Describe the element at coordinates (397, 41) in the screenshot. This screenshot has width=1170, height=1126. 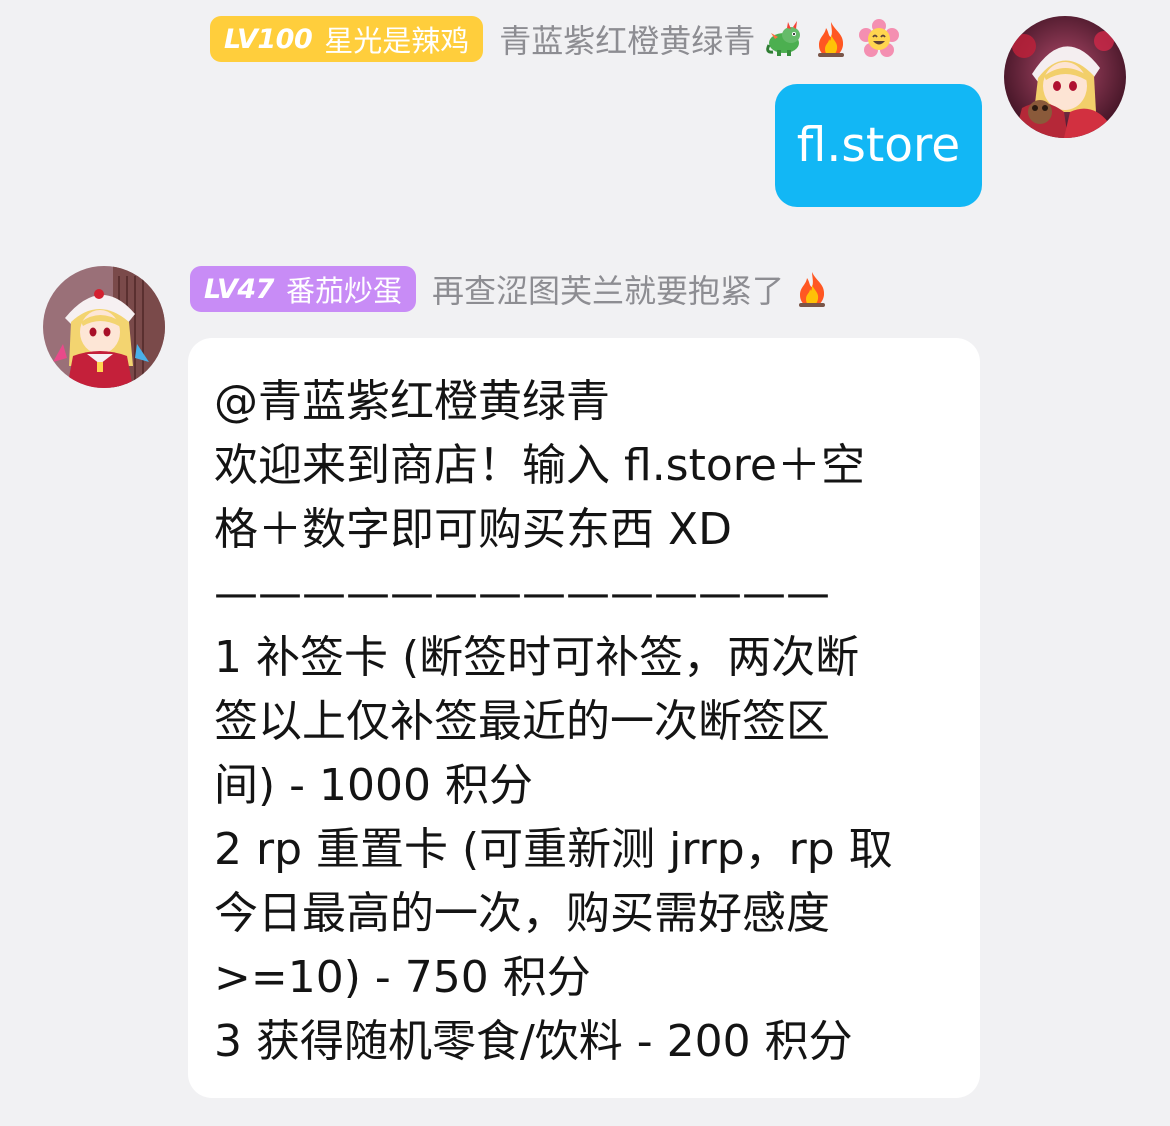
I see `nickname: 星光是辣鸡` at that location.